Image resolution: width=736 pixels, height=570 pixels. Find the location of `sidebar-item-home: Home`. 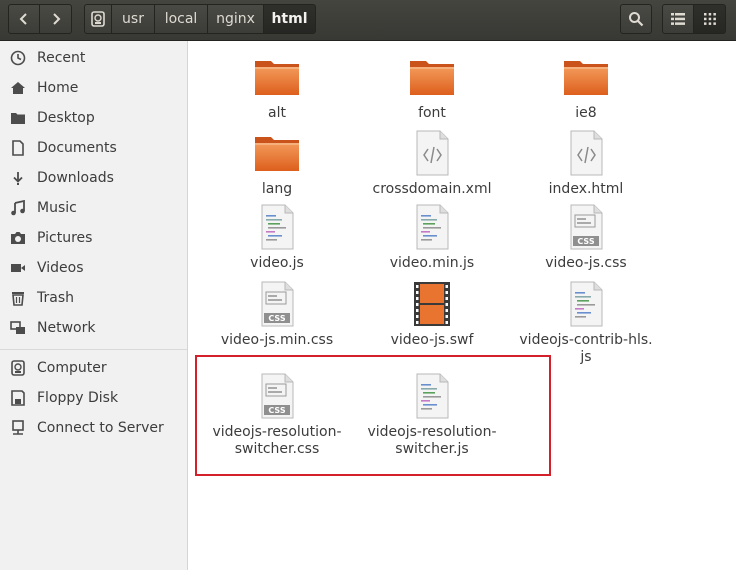

sidebar-item-home: Home is located at coordinates (93, 88).